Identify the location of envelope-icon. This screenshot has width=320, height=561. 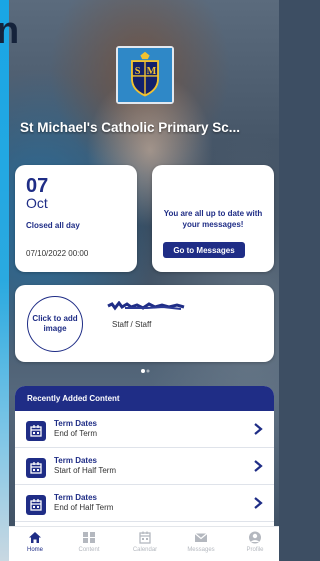
(201, 537).